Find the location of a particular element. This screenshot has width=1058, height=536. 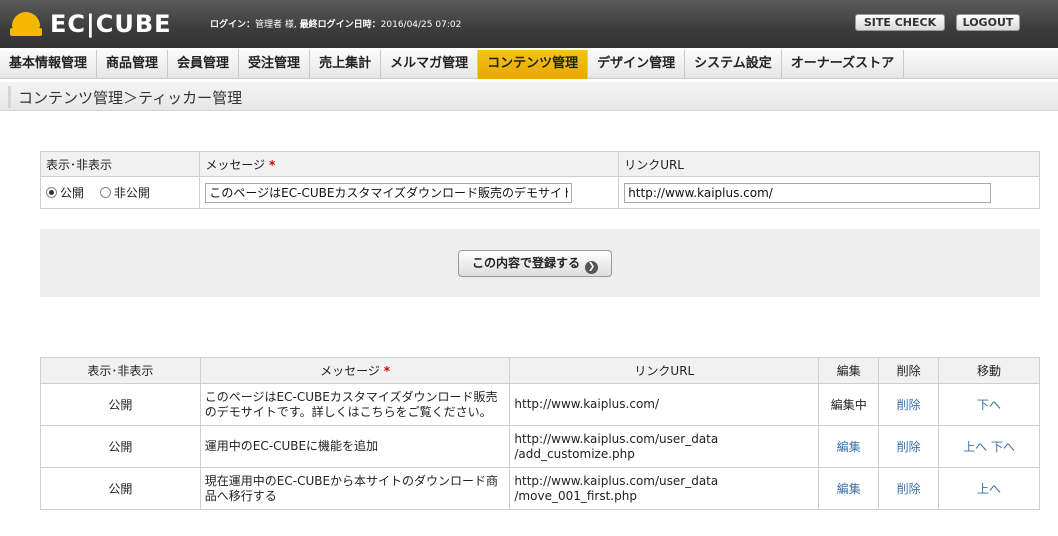

radio-public is located at coordinates (51, 192).